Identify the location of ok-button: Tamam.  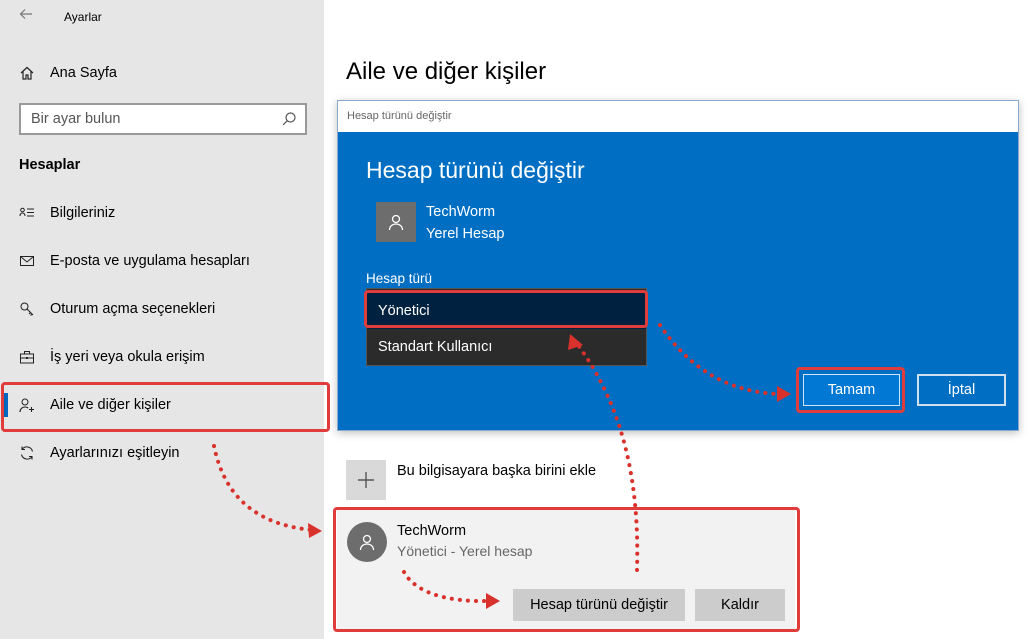
(851, 390).